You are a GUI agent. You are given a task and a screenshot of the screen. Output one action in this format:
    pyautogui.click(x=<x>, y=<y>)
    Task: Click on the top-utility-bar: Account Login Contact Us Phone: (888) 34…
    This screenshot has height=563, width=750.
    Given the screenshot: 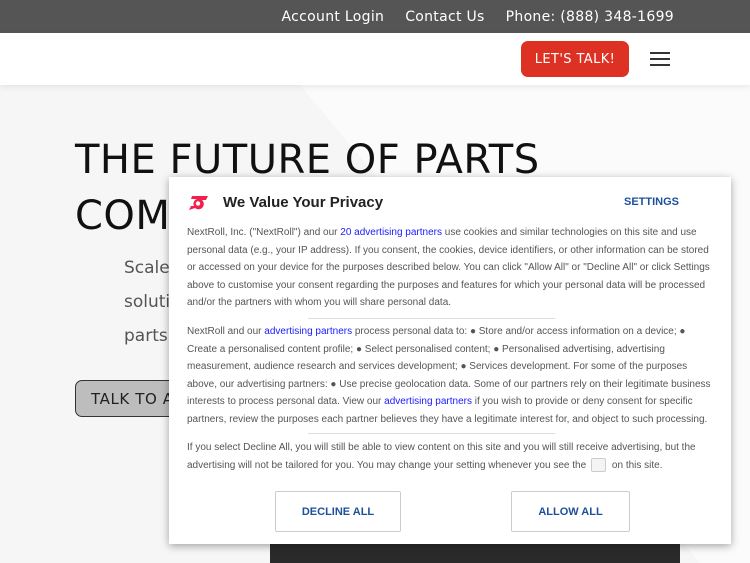 What is the action you would take?
    pyautogui.click(x=375, y=16)
    